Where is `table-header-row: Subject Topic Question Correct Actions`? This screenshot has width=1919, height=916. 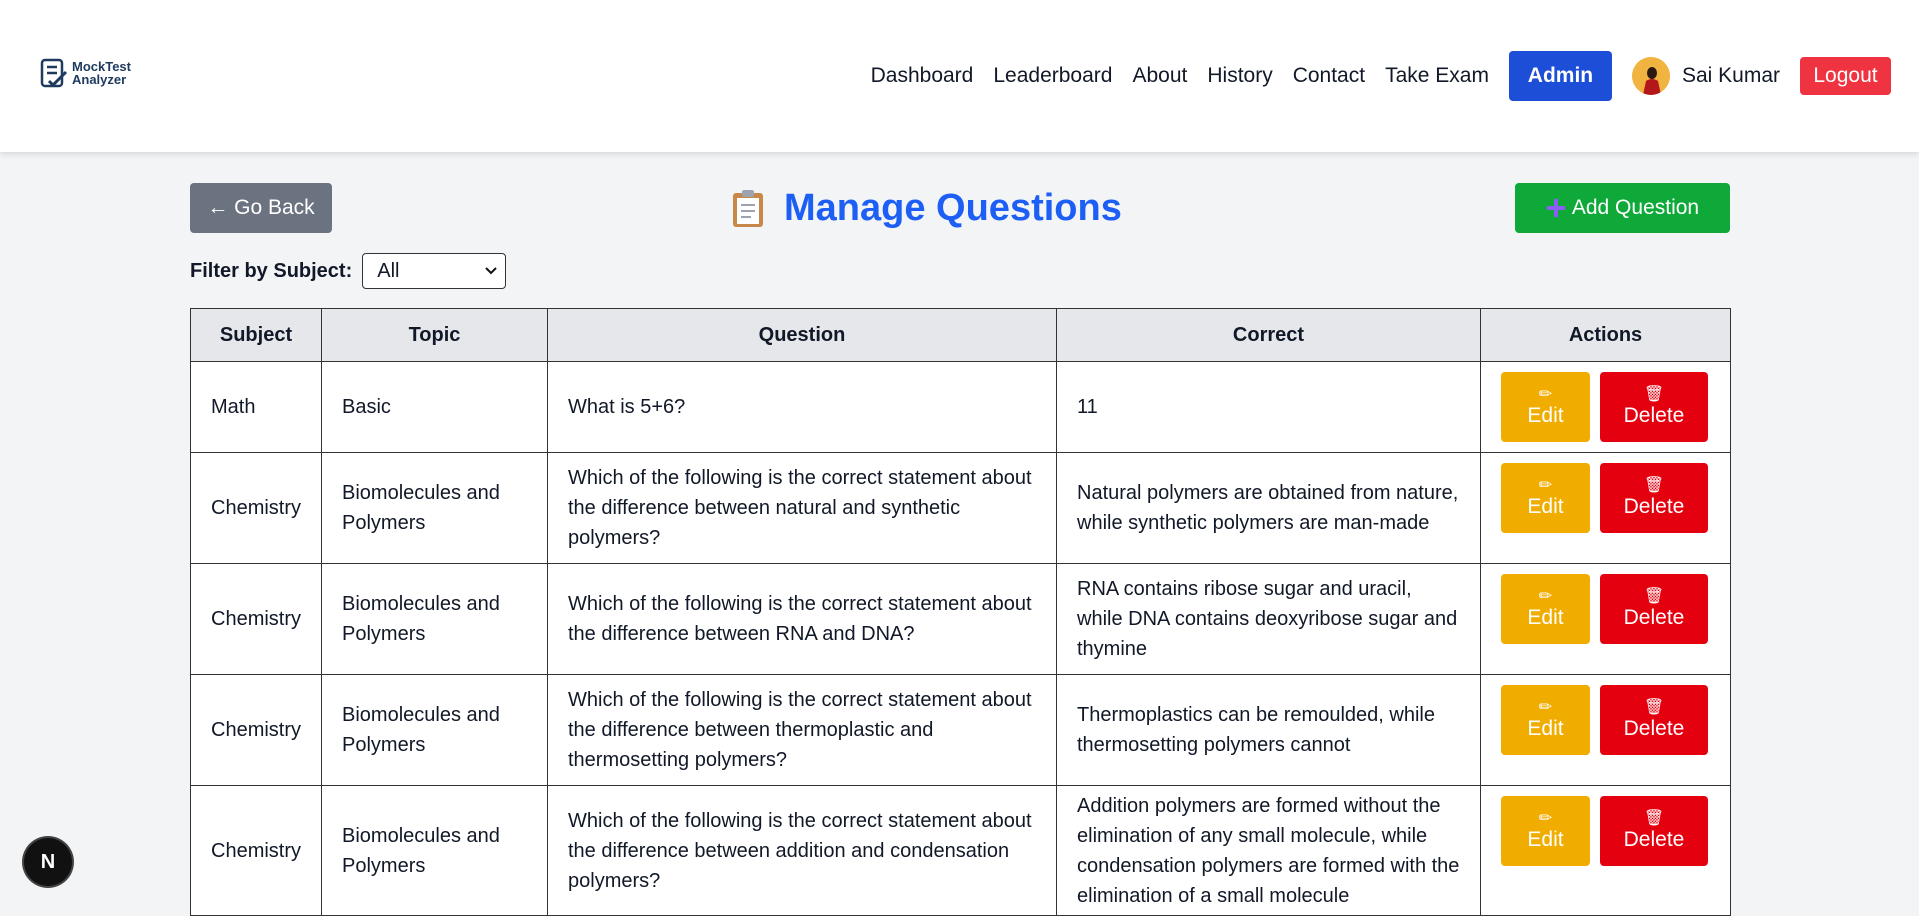
table-header-row: Subject Topic Question Correct Actions is located at coordinates (960, 335).